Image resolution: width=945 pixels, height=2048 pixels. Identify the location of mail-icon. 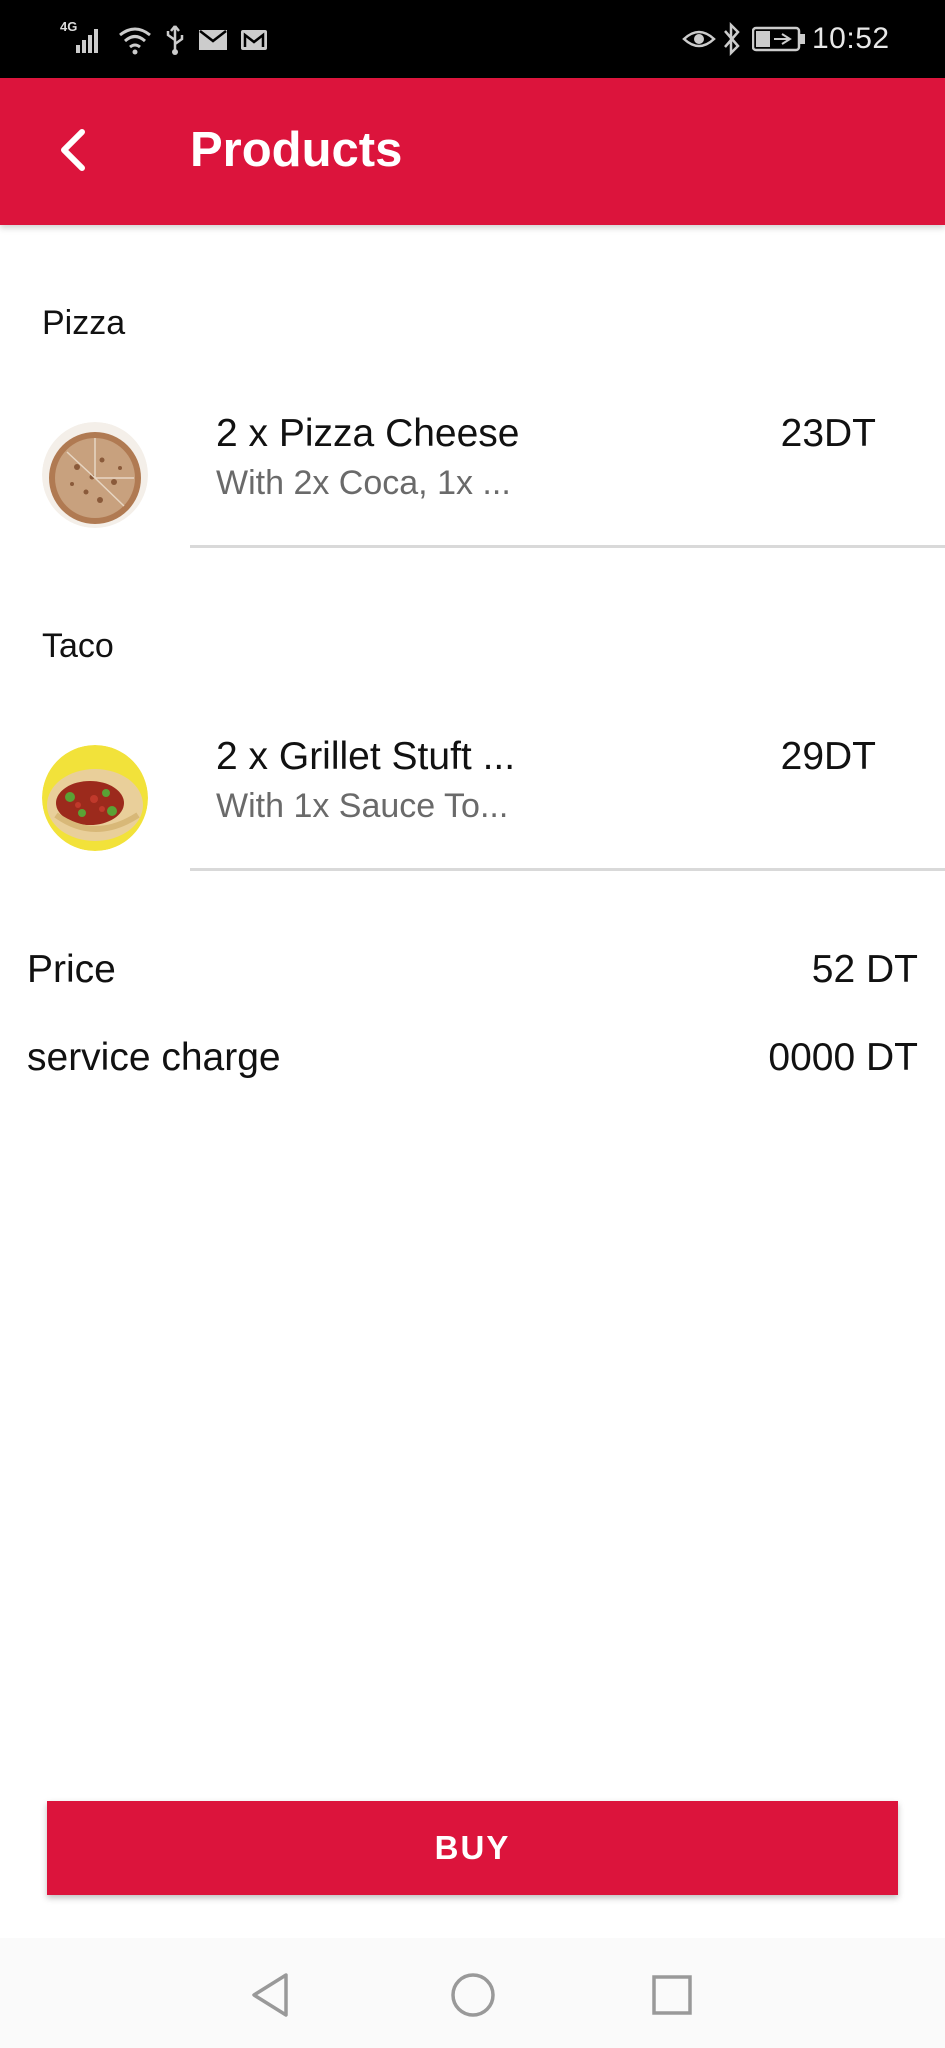
(213, 40).